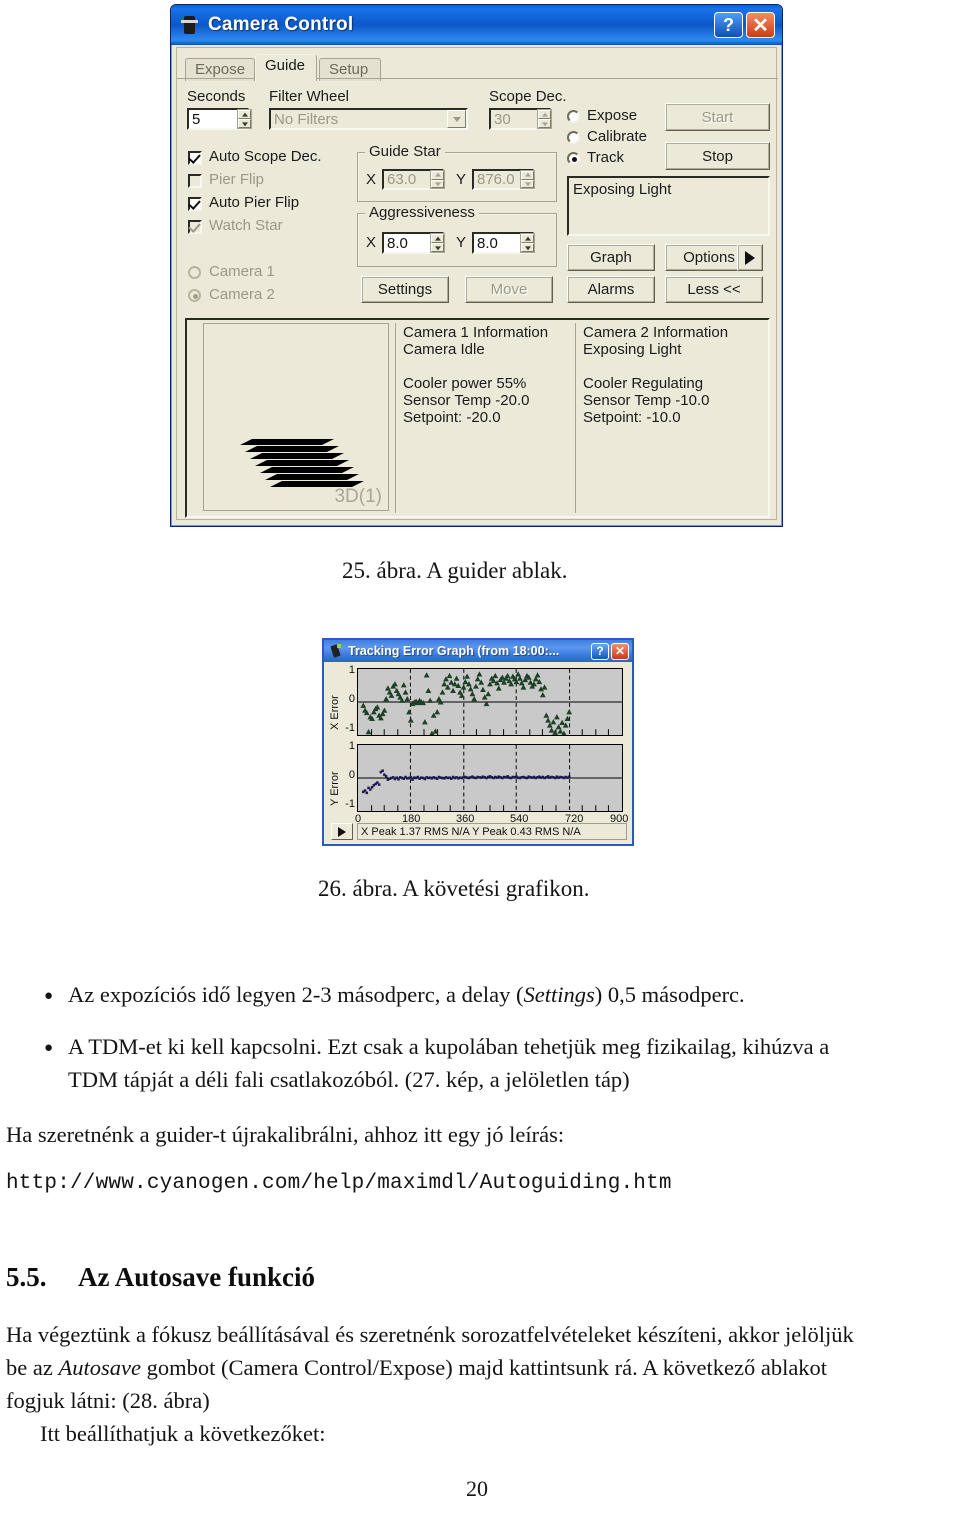 This screenshot has width=960, height=1526. What do you see at coordinates (611, 289) in the screenshot?
I see `alarms-button: Alarms` at bounding box center [611, 289].